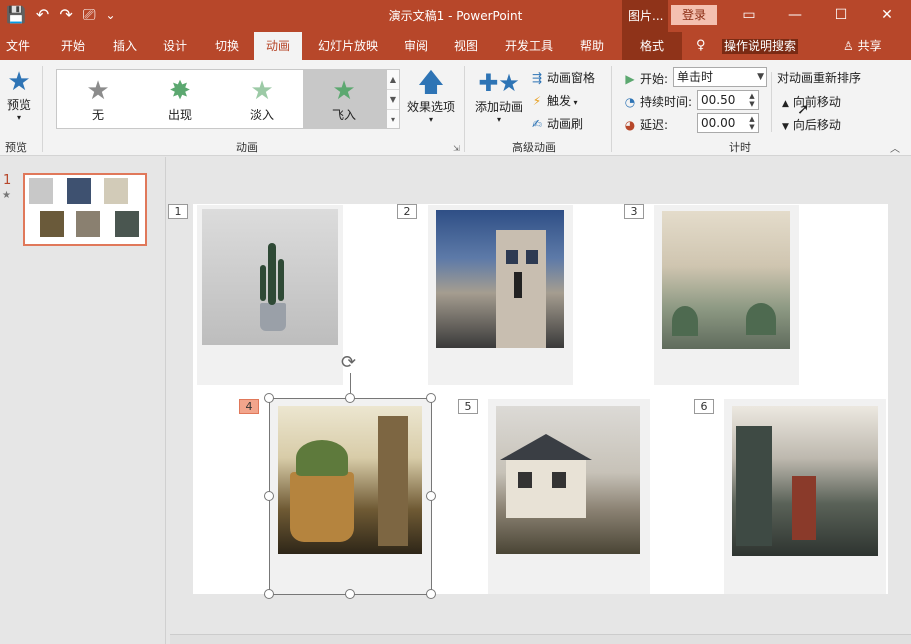 The image size is (911, 644). Describe the element at coordinates (718, 100) in the screenshot. I see `duration-value: 00.50` at that location.